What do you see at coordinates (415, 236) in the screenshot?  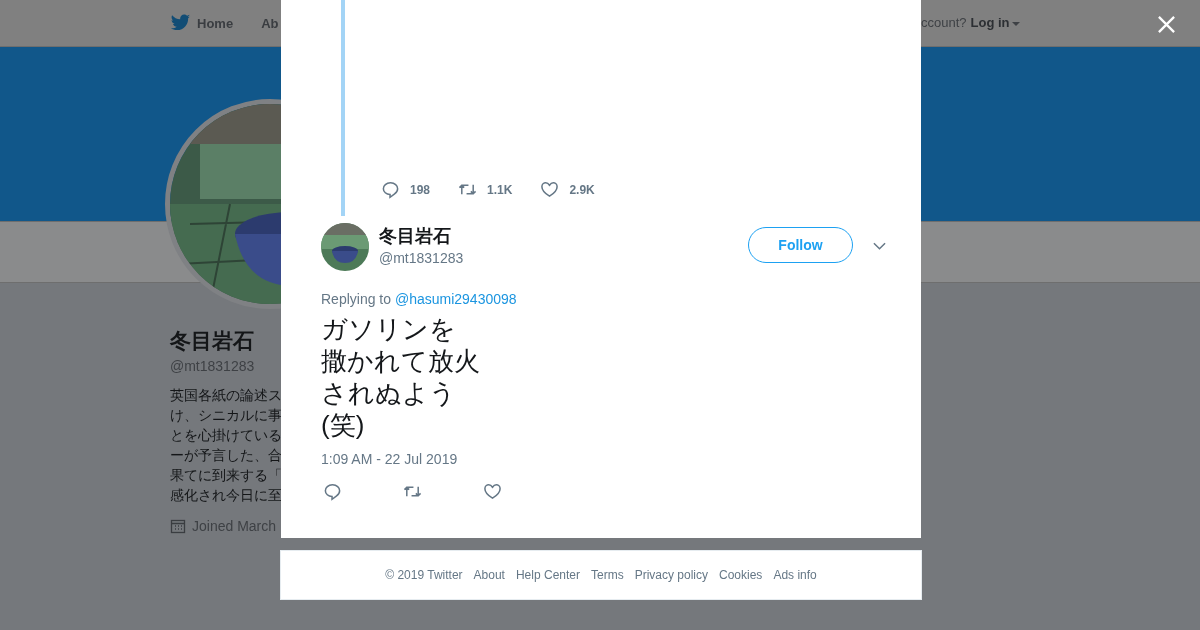 I see `author-name: 冬目岩石` at bounding box center [415, 236].